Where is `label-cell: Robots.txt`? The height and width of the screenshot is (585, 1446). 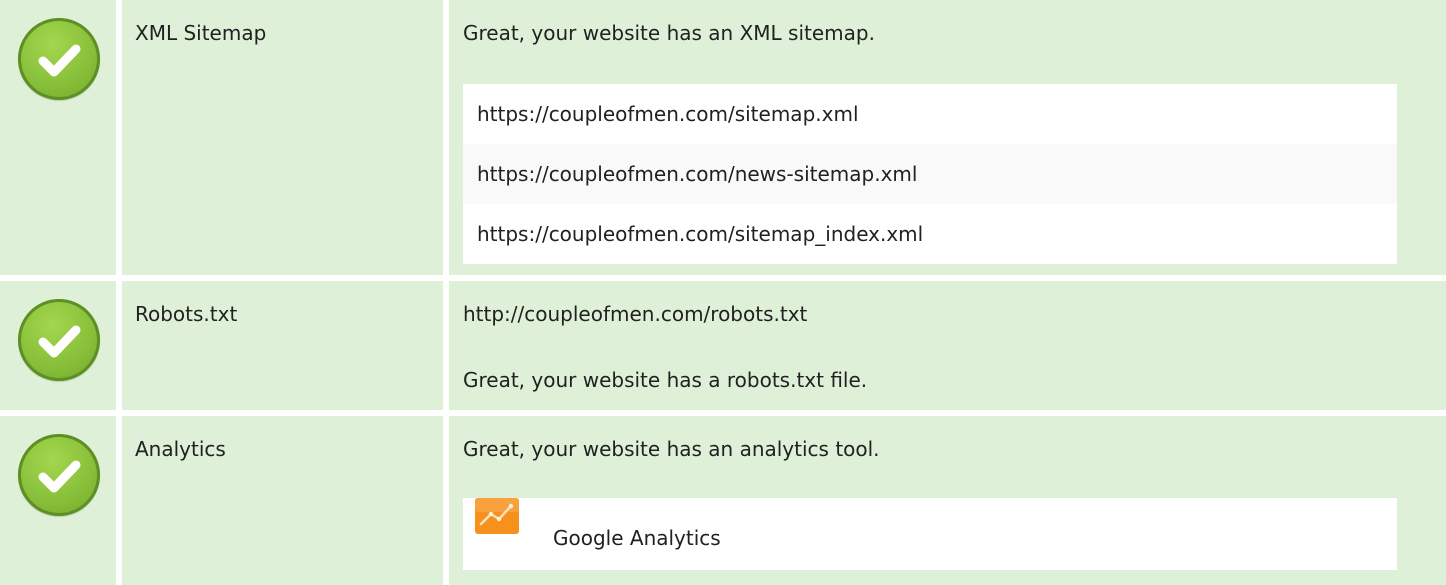
label-cell: Robots.txt is located at coordinates (282, 345).